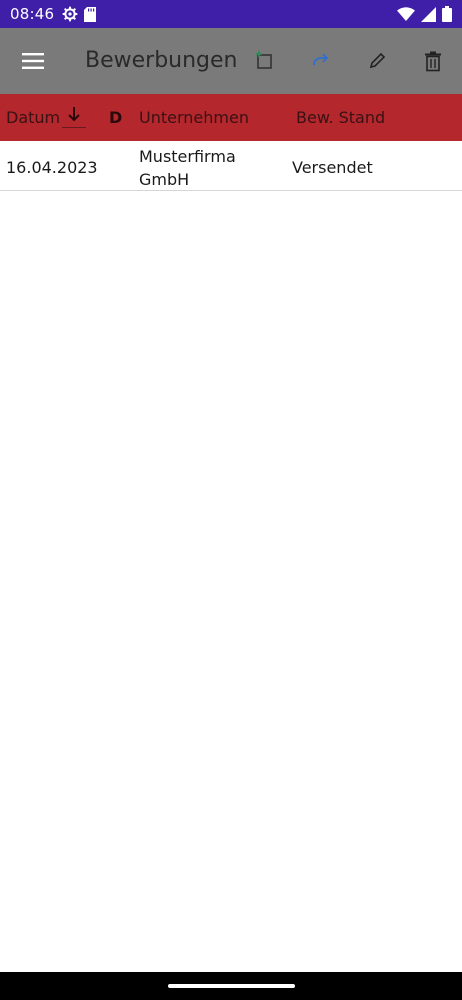 The image size is (462, 1000). I want to click on column-header-company: Unternehmen, so click(194, 117).